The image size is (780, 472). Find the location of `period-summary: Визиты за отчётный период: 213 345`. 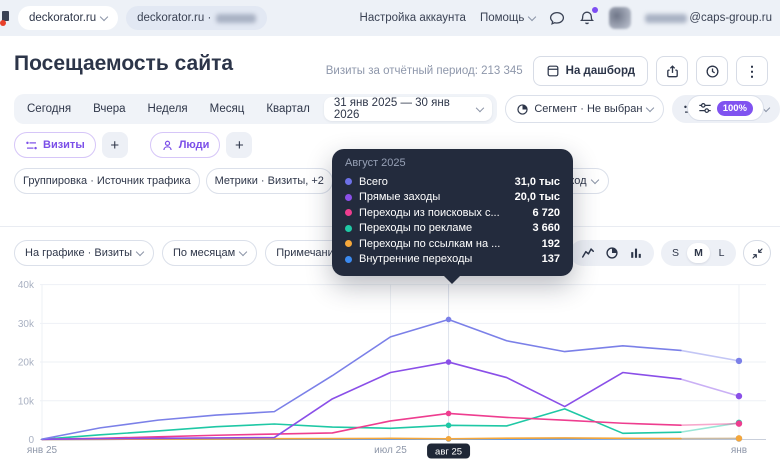

period-summary: Визиты за отчётный период: 213 345 is located at coordinates (424, 71).